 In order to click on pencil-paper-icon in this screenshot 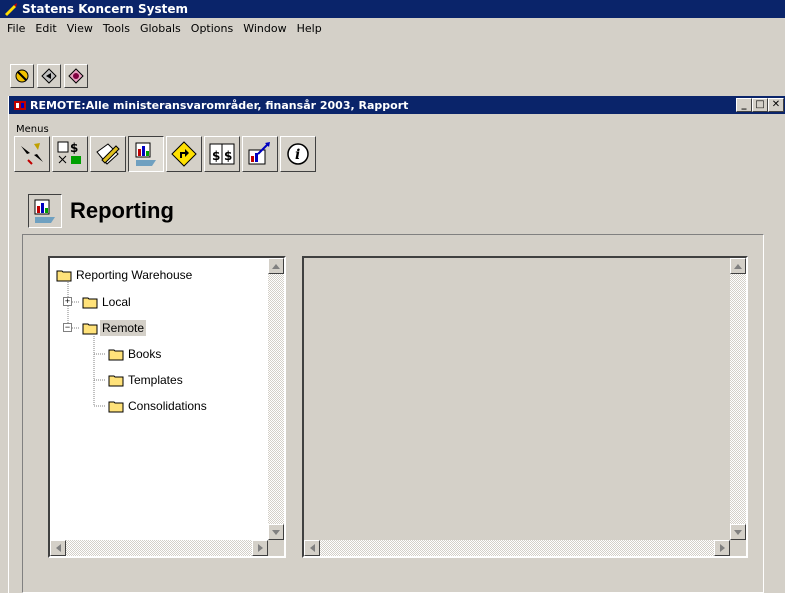, I will do `click(108, 154)`.